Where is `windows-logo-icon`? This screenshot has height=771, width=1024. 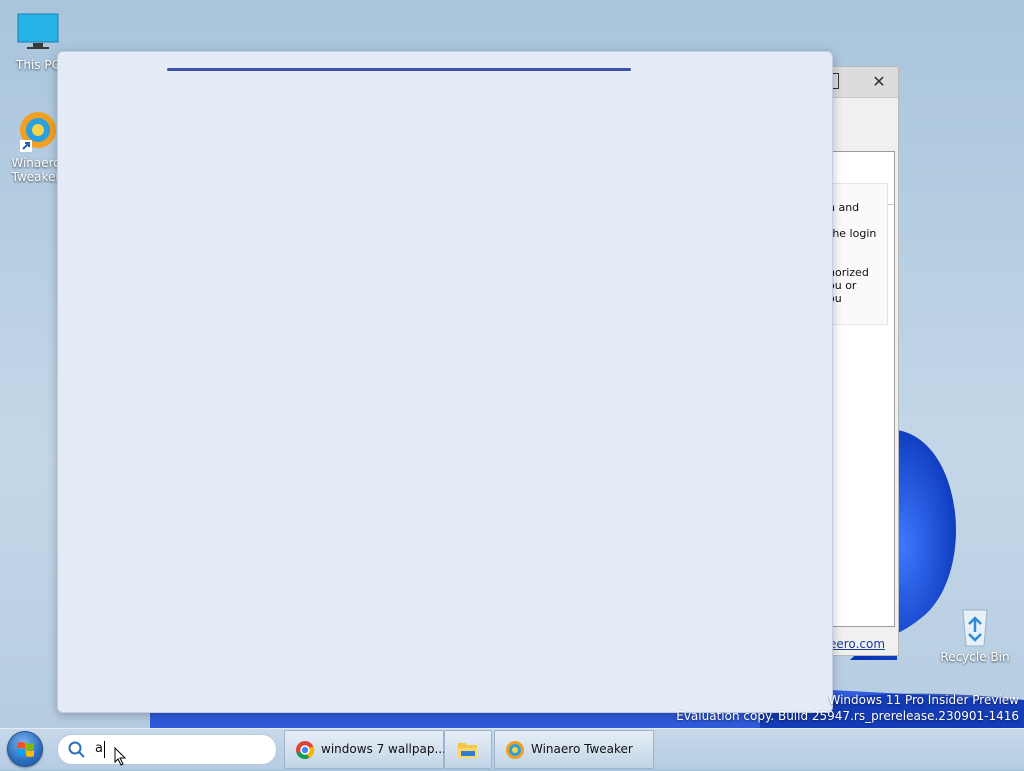
windows-logo-icon is located at coordinates (25, 749).